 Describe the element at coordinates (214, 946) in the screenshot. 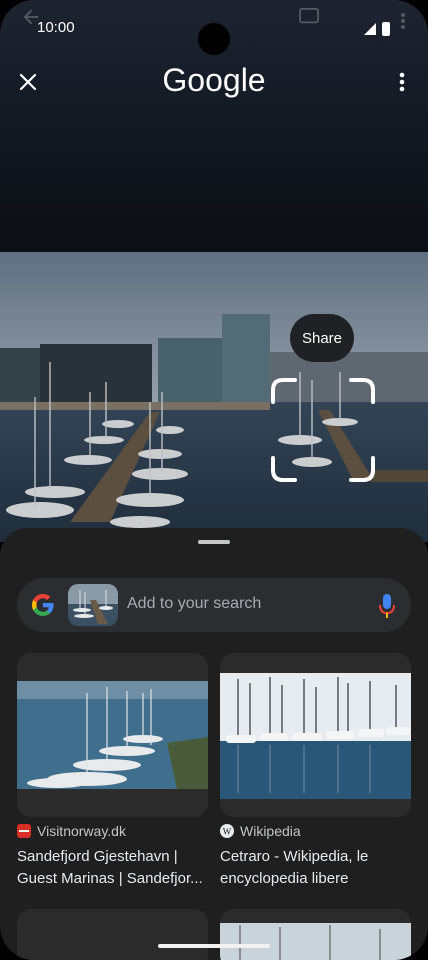

I see `gesture-nav-bar` at that location.